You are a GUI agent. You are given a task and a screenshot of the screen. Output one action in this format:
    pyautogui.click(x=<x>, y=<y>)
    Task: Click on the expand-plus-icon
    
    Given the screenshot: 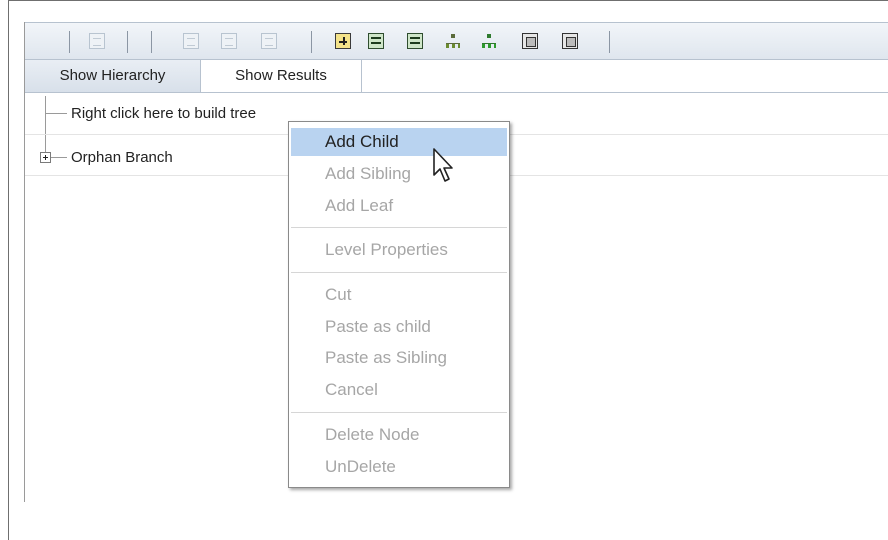 What is the action you would take?
    pyautogui.click(x=45, y=157)
    